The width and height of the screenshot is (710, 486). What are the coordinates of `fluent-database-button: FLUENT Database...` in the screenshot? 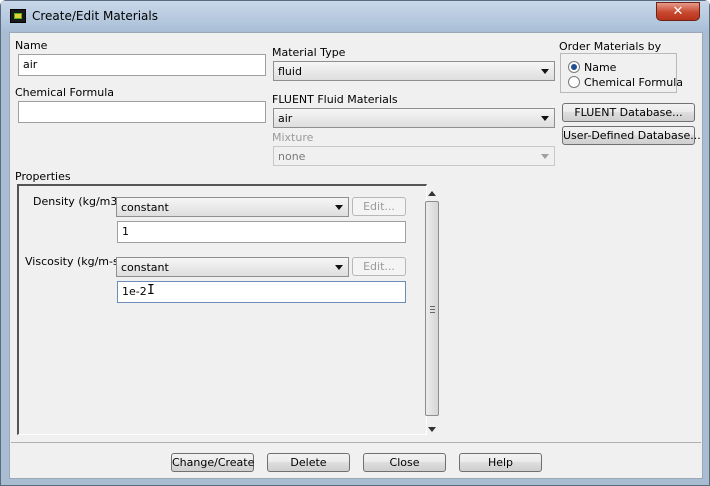 It's located at (628, 112).